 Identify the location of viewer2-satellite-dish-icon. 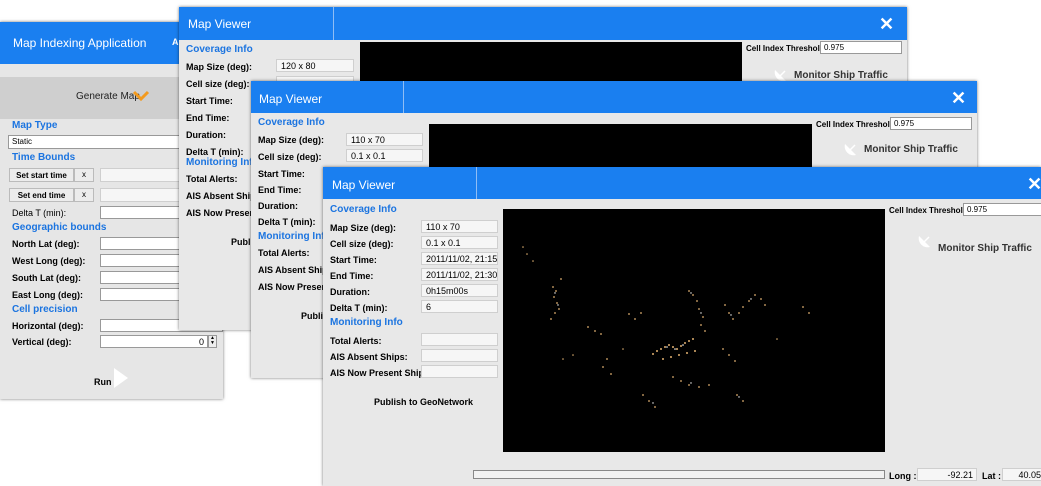
(851, 149).